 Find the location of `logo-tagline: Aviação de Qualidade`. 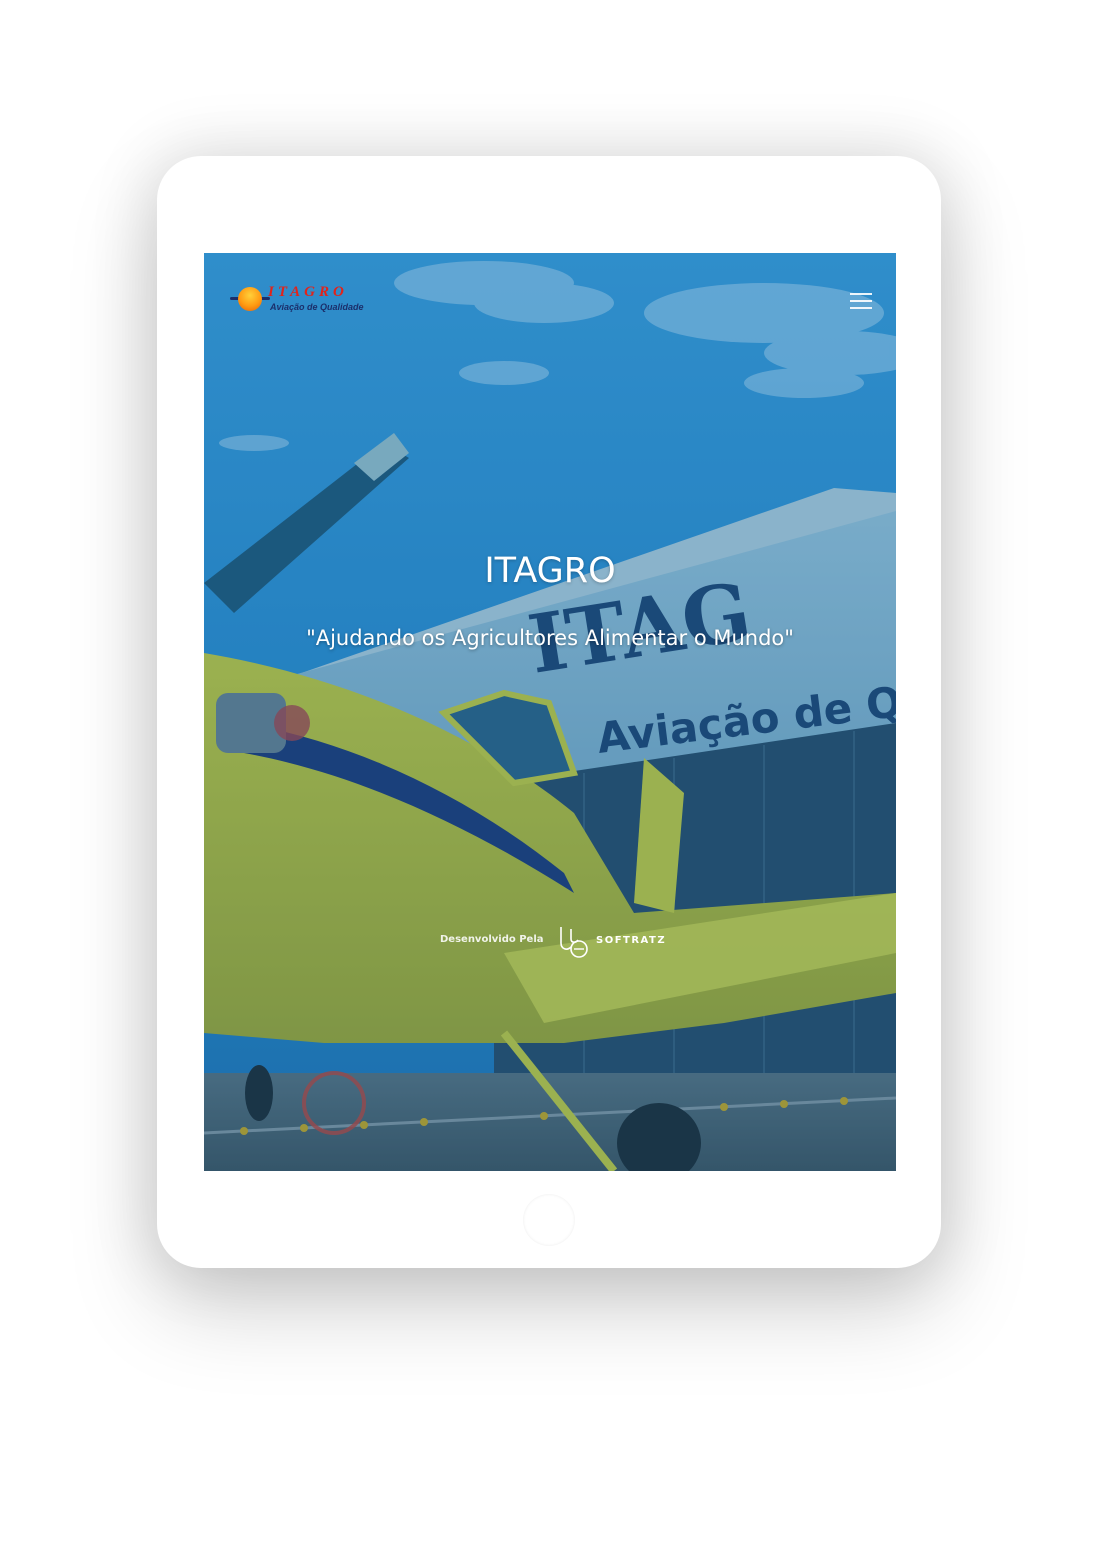

logo-tagline: Aviação de Qualidade is located at coordinates (317, 307).